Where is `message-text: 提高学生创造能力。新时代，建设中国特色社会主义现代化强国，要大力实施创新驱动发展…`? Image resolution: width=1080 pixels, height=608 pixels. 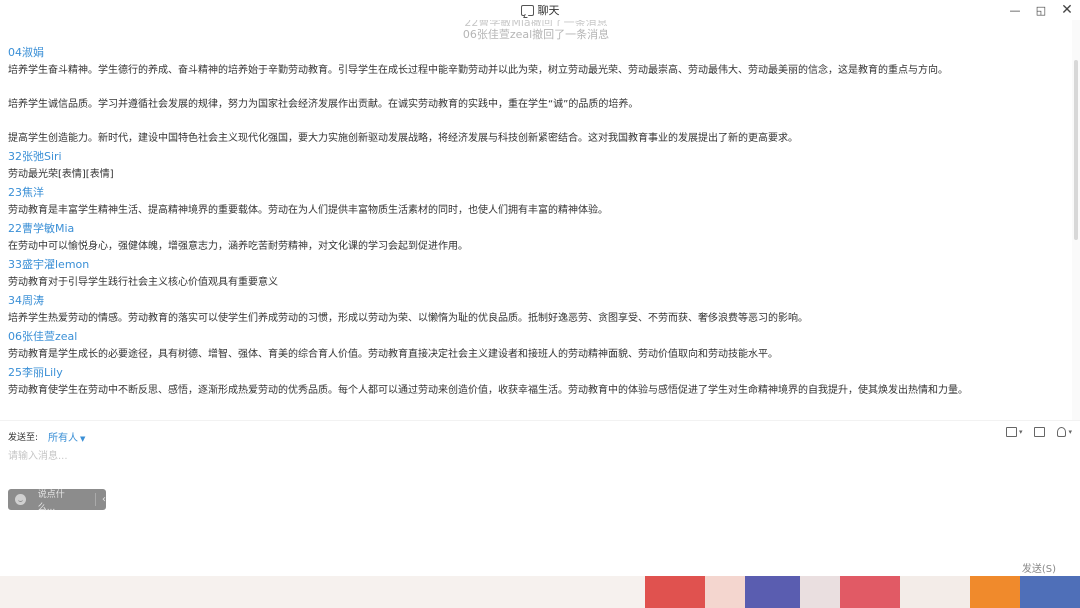
message-text: 提高学生创造能力。新时代，建设中国特色社会主义现代化强国，要大力实施创新驱动发展… is located at coordinates (403, 138).